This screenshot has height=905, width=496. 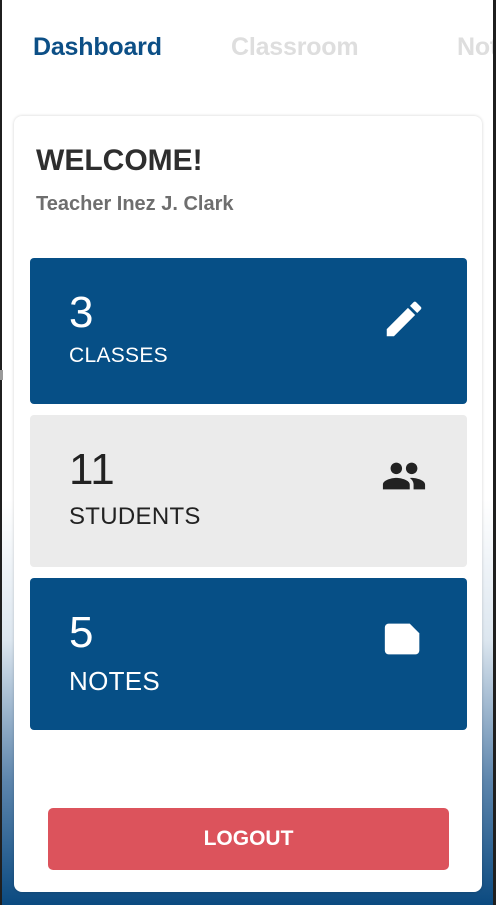 I want to click on tab-bar: Dashboard Classroom Notes, so click(x=246, y=50).